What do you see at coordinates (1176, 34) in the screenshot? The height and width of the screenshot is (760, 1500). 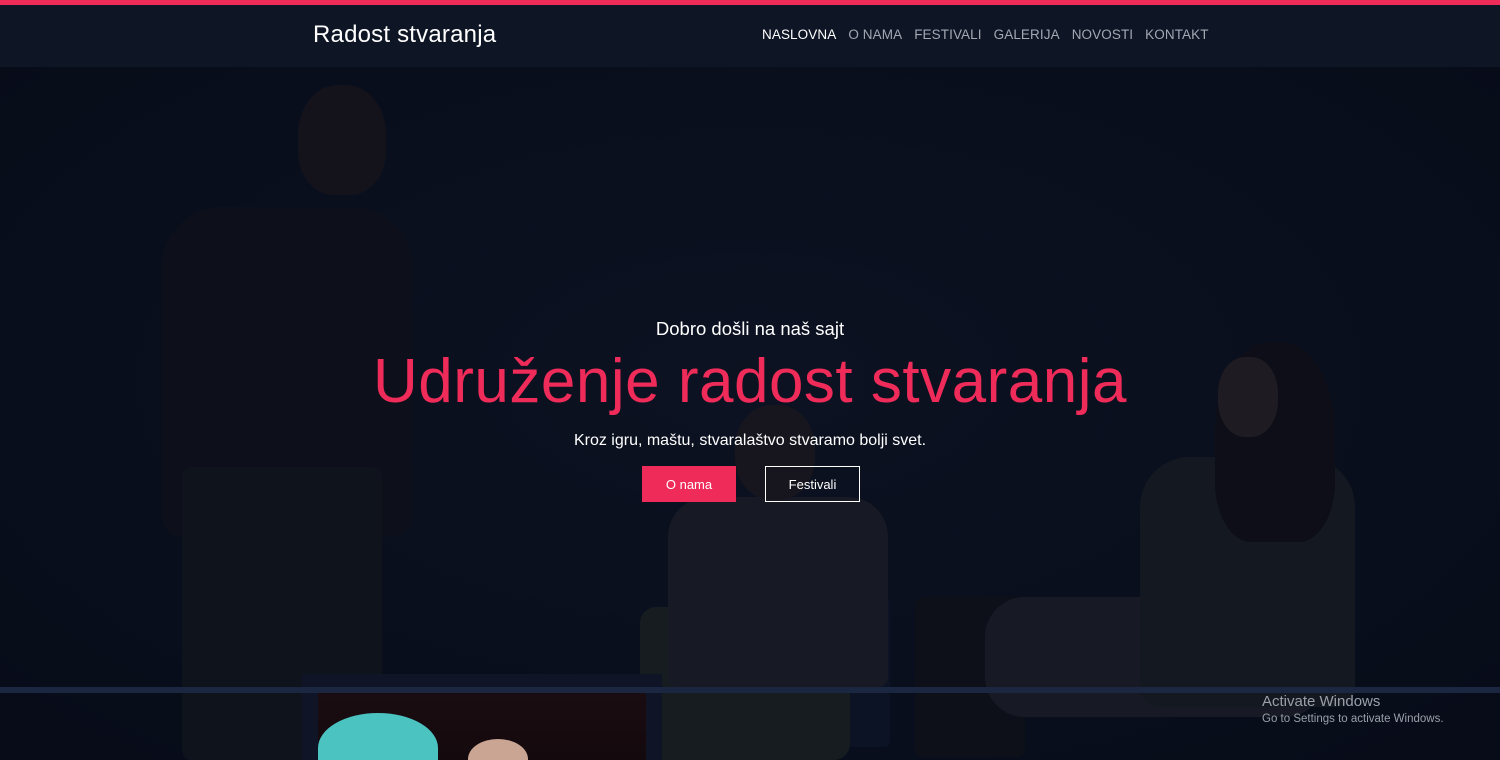 I see `nav-item-kontakt: KONTAKT` at bounding box center [1176, 34].